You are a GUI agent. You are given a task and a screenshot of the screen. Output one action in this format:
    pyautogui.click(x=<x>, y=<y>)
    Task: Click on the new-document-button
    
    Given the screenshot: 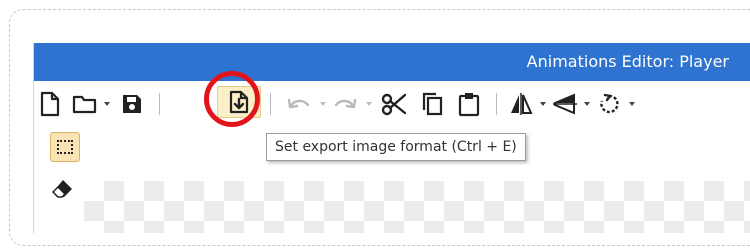 What is the action you would take?
    pyautogui.click(x=50, y=104)
    